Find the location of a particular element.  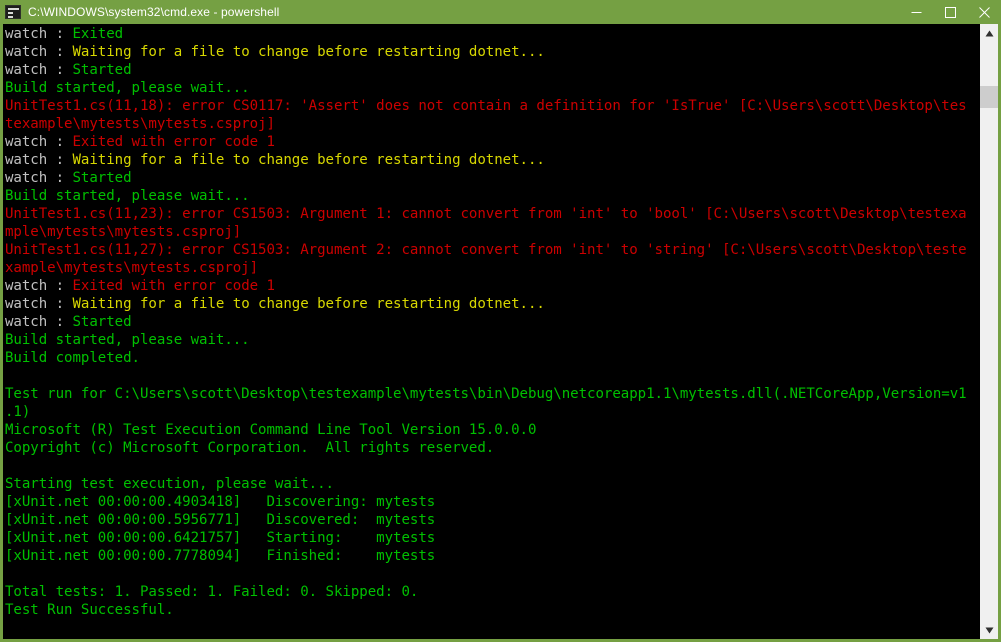

console-text-span: texample\mytests\mytests.csproj] is located at coordinates (140, 124).